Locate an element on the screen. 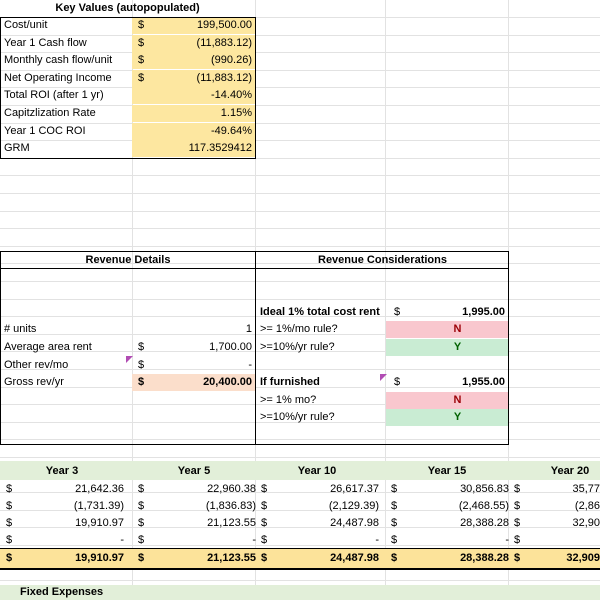 This screenshot has width=600, height=600. year-header: Year 10 is located at coordinates (317, 471).